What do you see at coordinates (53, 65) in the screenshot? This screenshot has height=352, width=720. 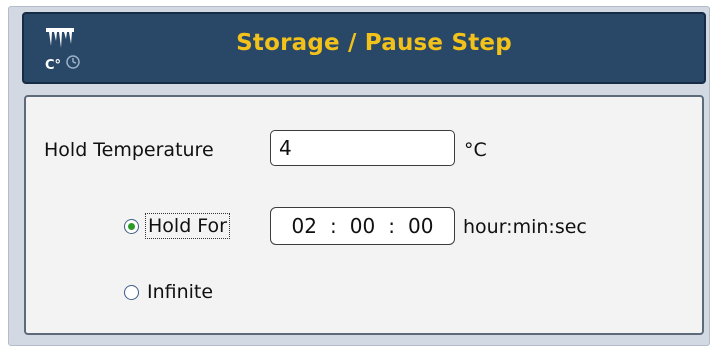 I see `icon-text: C°` at bounding box center [53, 65].